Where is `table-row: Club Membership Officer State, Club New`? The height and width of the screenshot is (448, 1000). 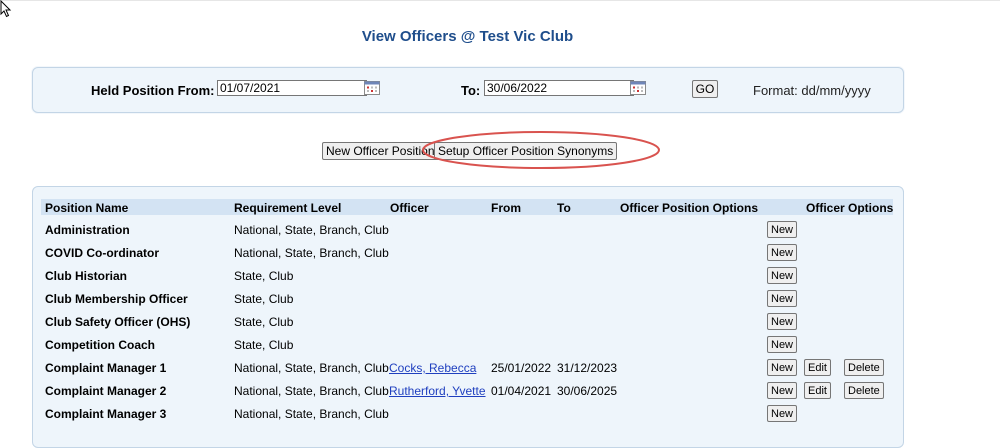 table-row: Club Membership Officer State, Club New is located at coordinates (500, 298).